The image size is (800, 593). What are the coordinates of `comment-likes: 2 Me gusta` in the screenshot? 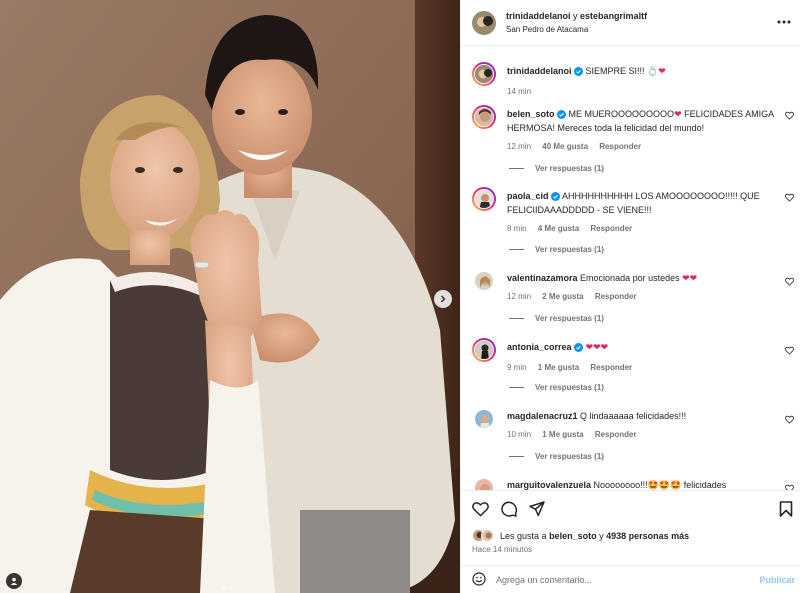 It's located at (562, 296).